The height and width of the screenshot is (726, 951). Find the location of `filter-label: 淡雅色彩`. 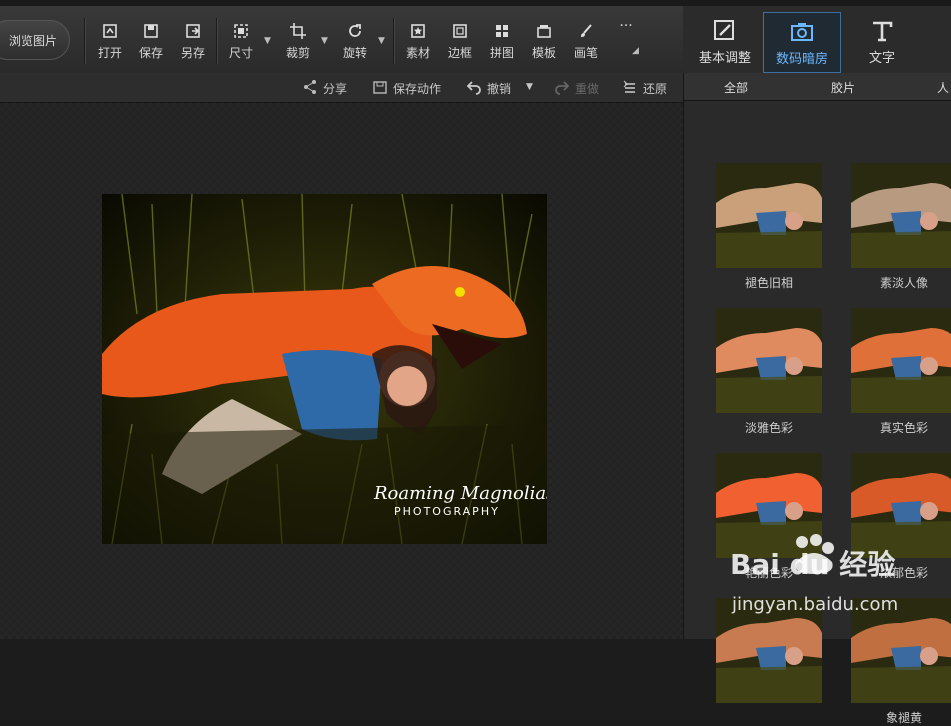

filter-label: 淡雅色彩 is located at coordinates (768, 428).